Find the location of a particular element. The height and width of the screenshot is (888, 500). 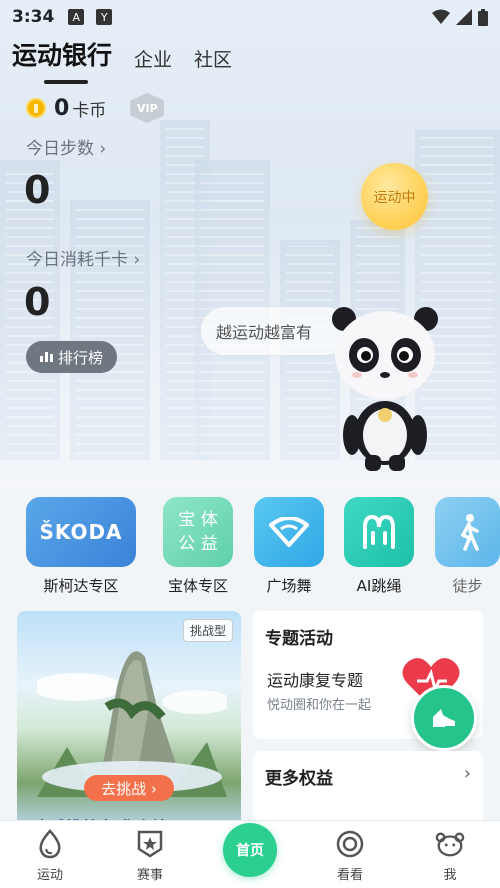

nav-sports: 运动 is located at coordinates (50, 856).